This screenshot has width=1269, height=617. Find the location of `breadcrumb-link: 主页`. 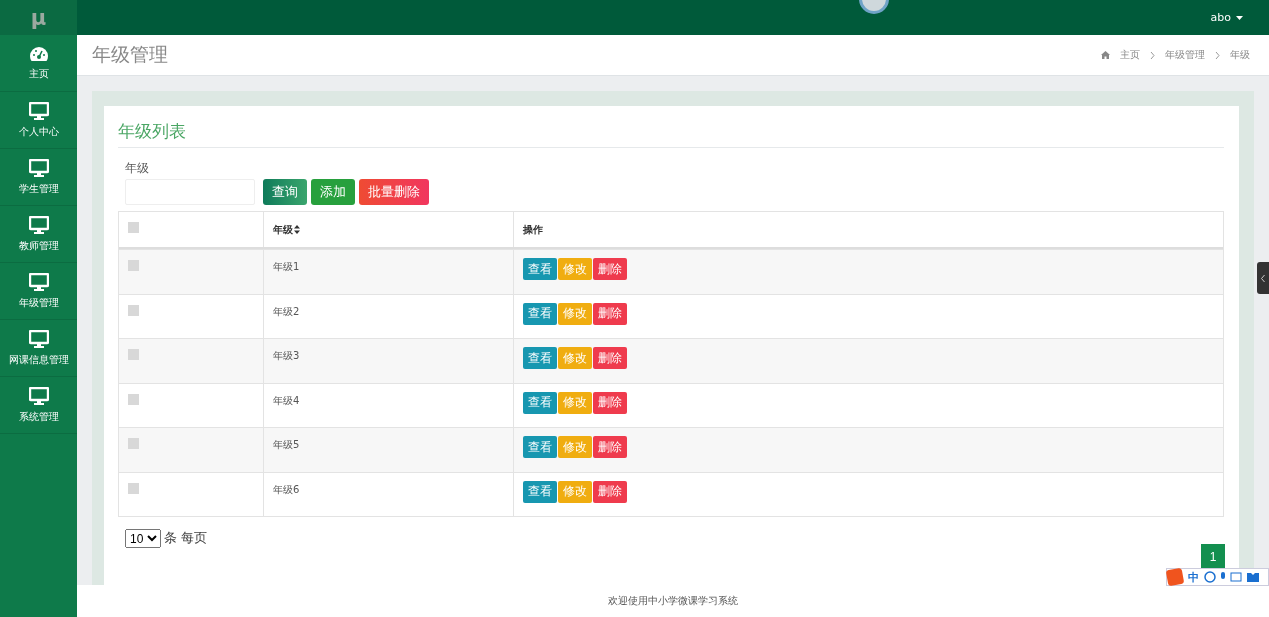

breadcrumb-link: 主页 is located at coordinates (1130, 55).